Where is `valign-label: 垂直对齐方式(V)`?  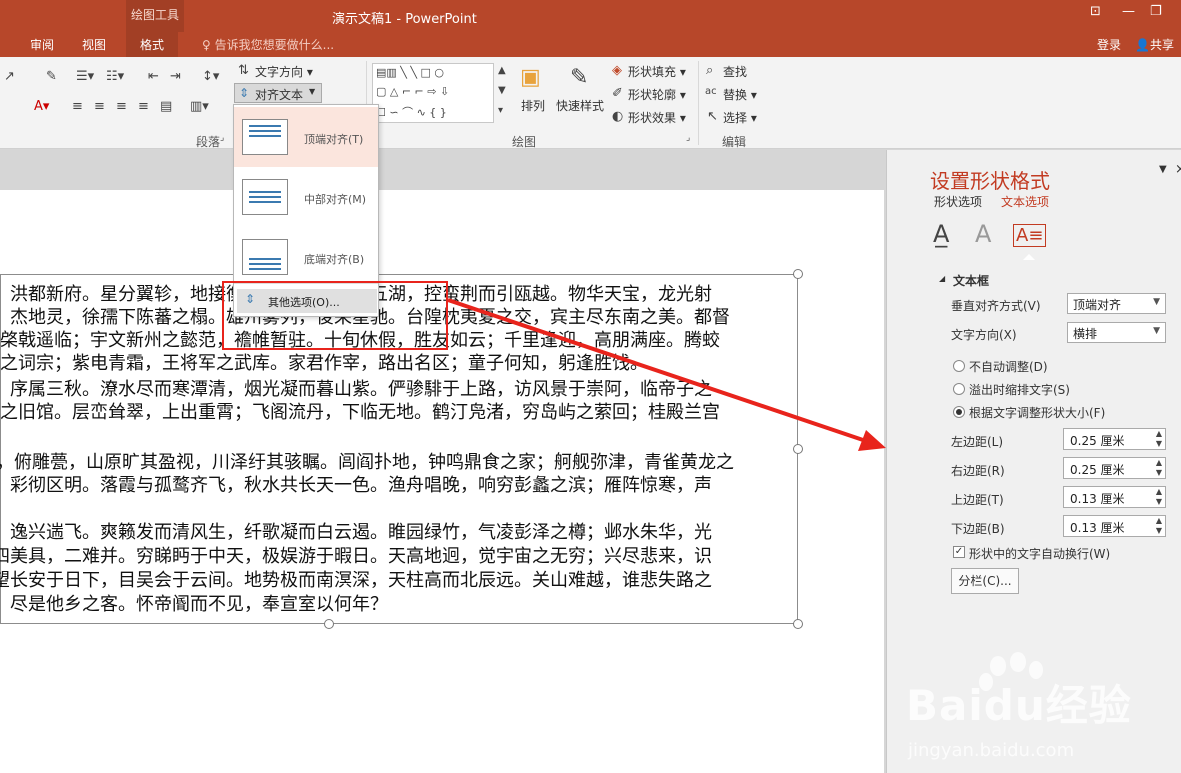 valign-label: 垂直对齐方式(V) is located at coordinates (996, 306).